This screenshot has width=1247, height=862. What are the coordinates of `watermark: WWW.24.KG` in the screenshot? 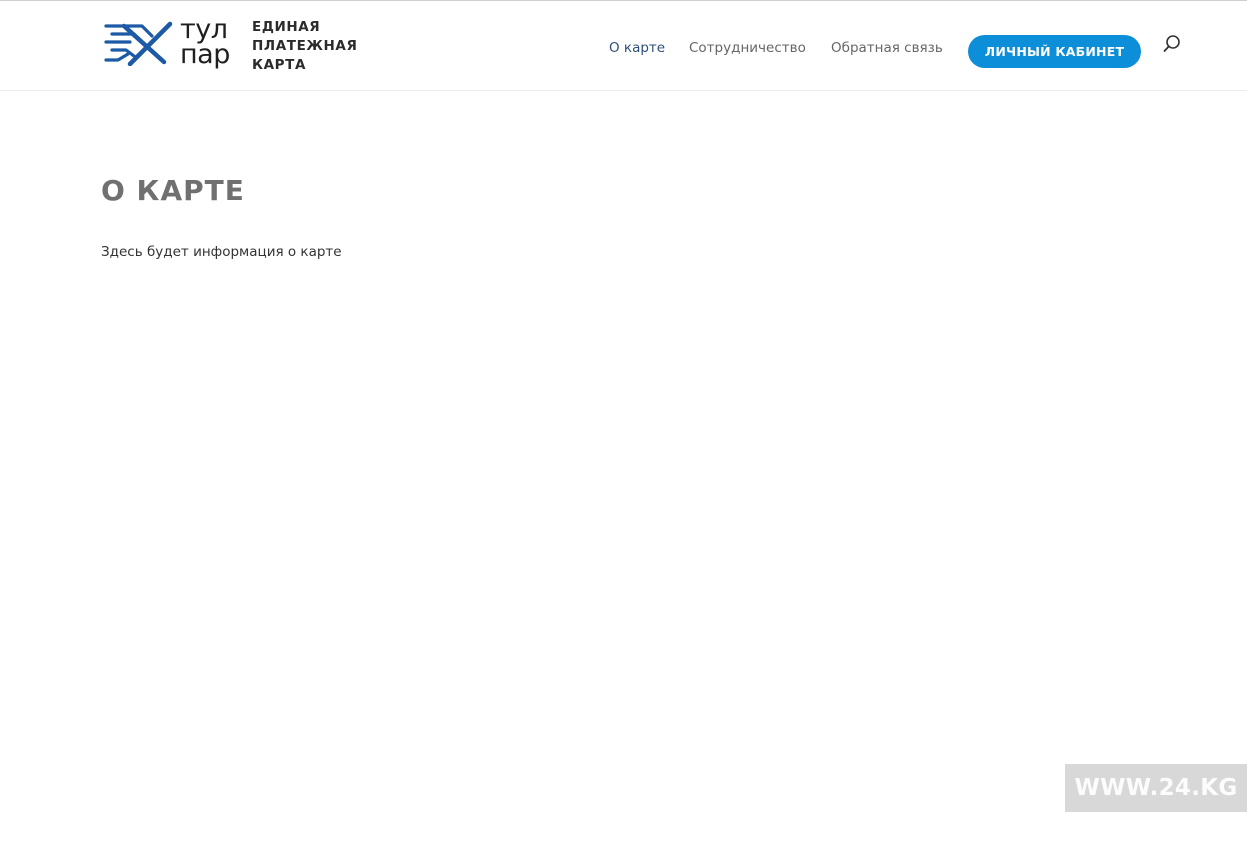 It's located at (1156, 788).